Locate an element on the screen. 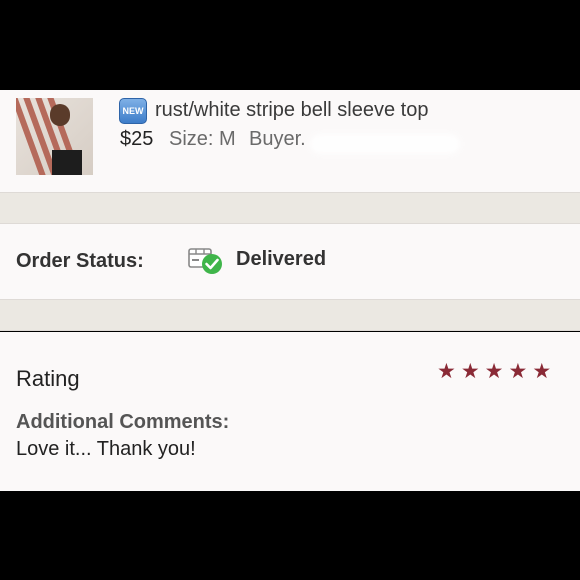 The image size is (580, 580). comment-text: Love it... Thank you! is located at coordinates (106, 449).